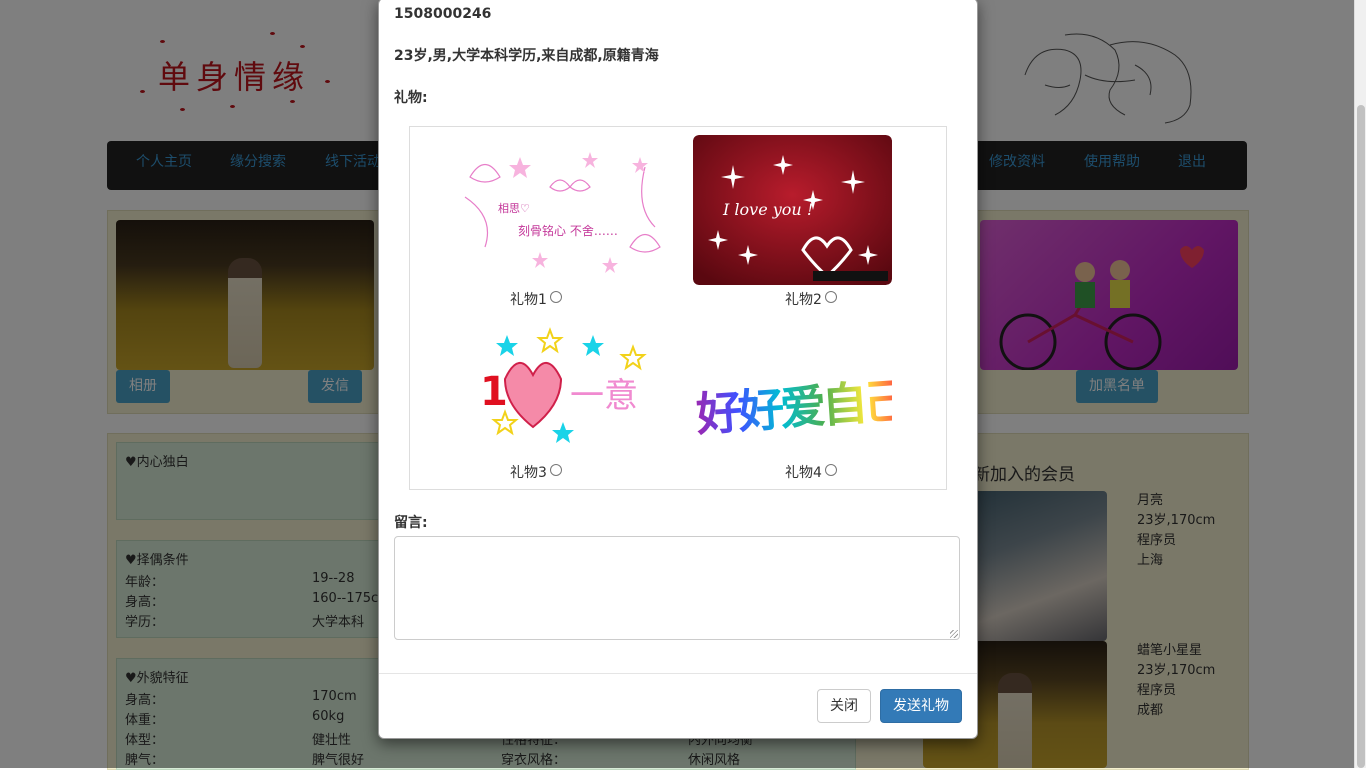 Image resolution: width=1366 pixels, height=770 pixels. Describe the element at coordinates (526, 56) in the screenshot. I see `user-description: 23岁,男,大学本科学历,来自成都,原籍青海` at that location.